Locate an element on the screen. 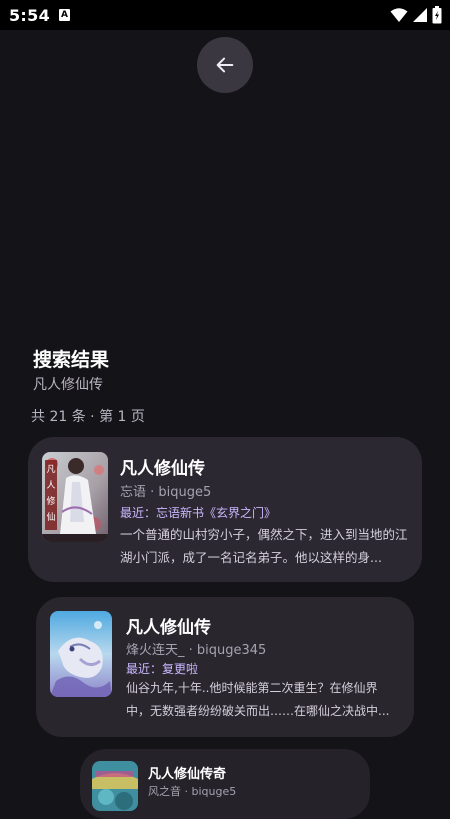 Image resolution: width=450 pixels, height=819 pixels. book-author-source: 烽火连天_ · biquge345 is located at coordinates (196, 650).